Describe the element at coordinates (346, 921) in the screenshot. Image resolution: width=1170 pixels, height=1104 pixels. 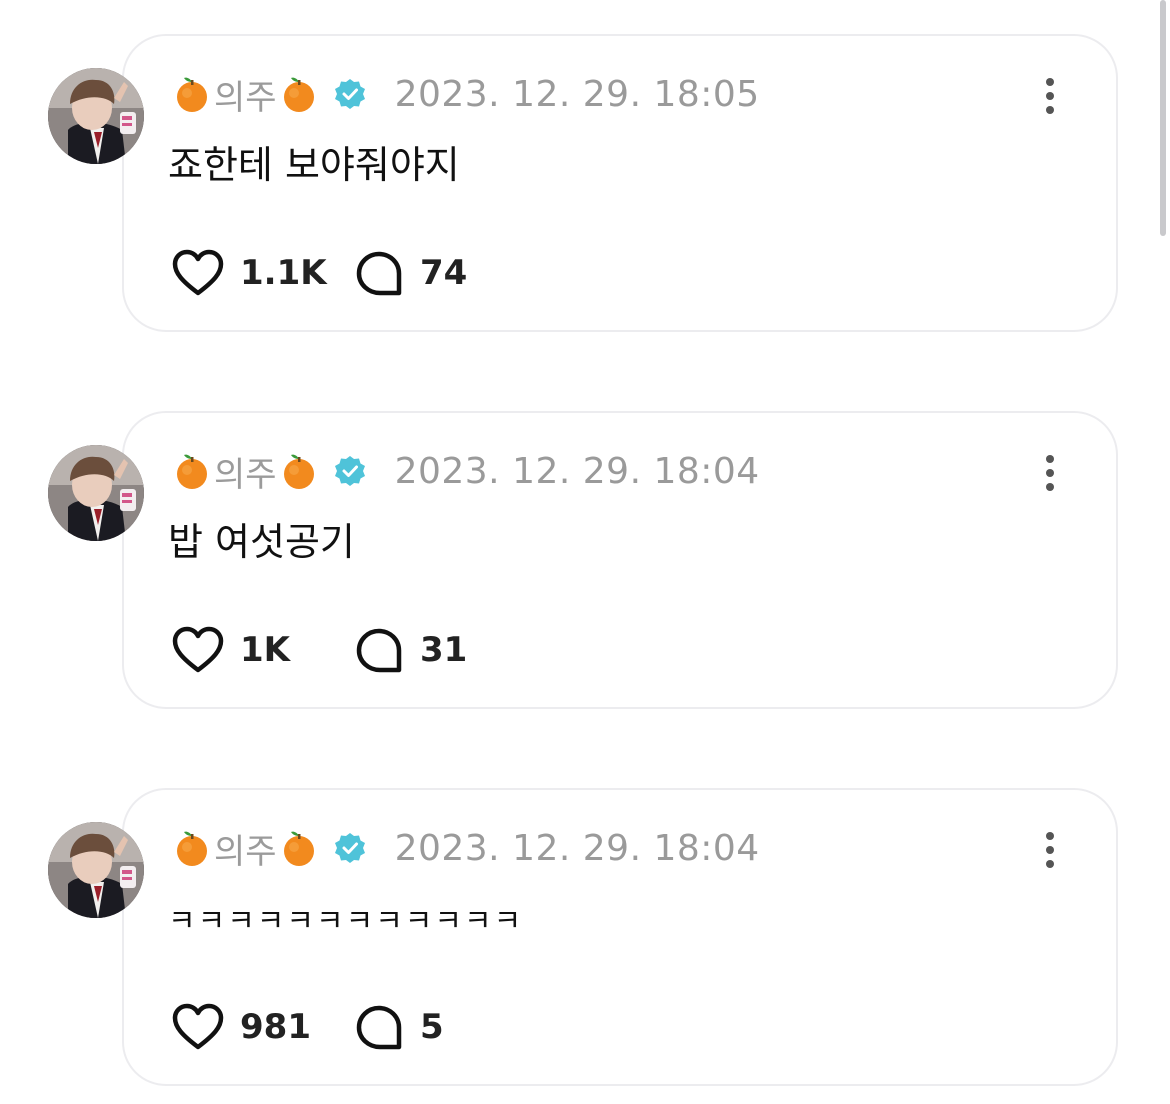
I see `post-text: ㅋㅋㅋㅋㅋㅋㅋㅋㅋㅋㅋㅋ` at that location.